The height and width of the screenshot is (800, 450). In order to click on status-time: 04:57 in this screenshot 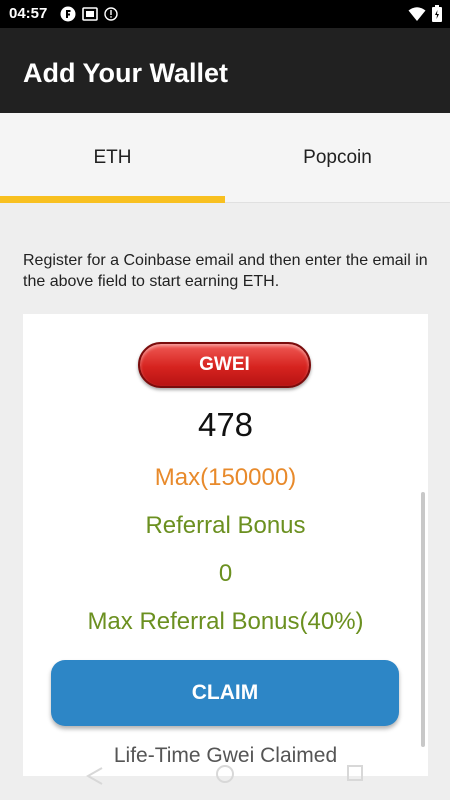, I will do `click(28, 13)`.